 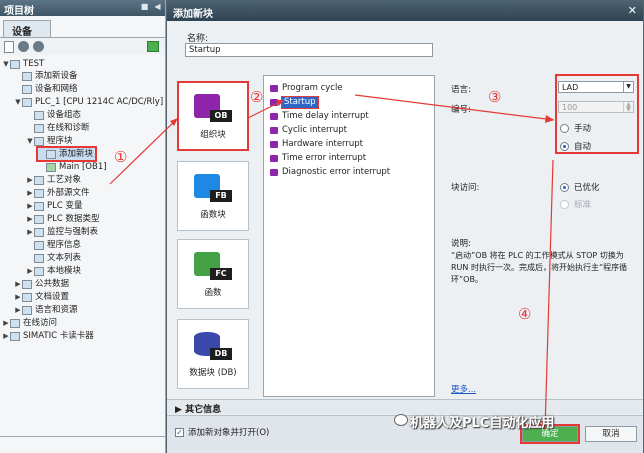 I want to click on tree-item-main-ob1: Main [OB1], so click(x=73, y=167).